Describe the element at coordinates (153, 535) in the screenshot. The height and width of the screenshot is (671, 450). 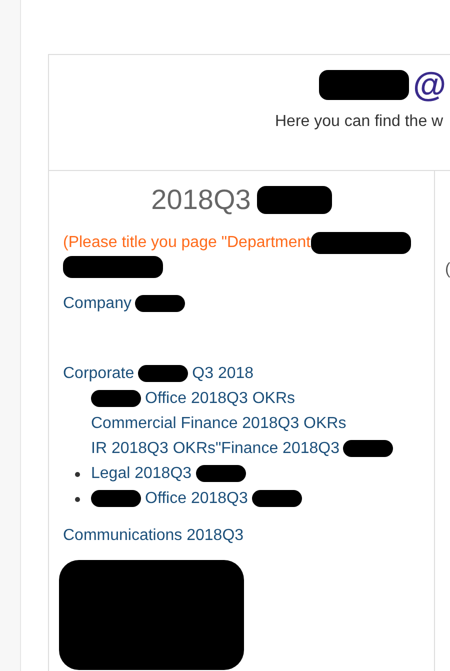
I see `link-text: Communications 2018Q3` at that location.